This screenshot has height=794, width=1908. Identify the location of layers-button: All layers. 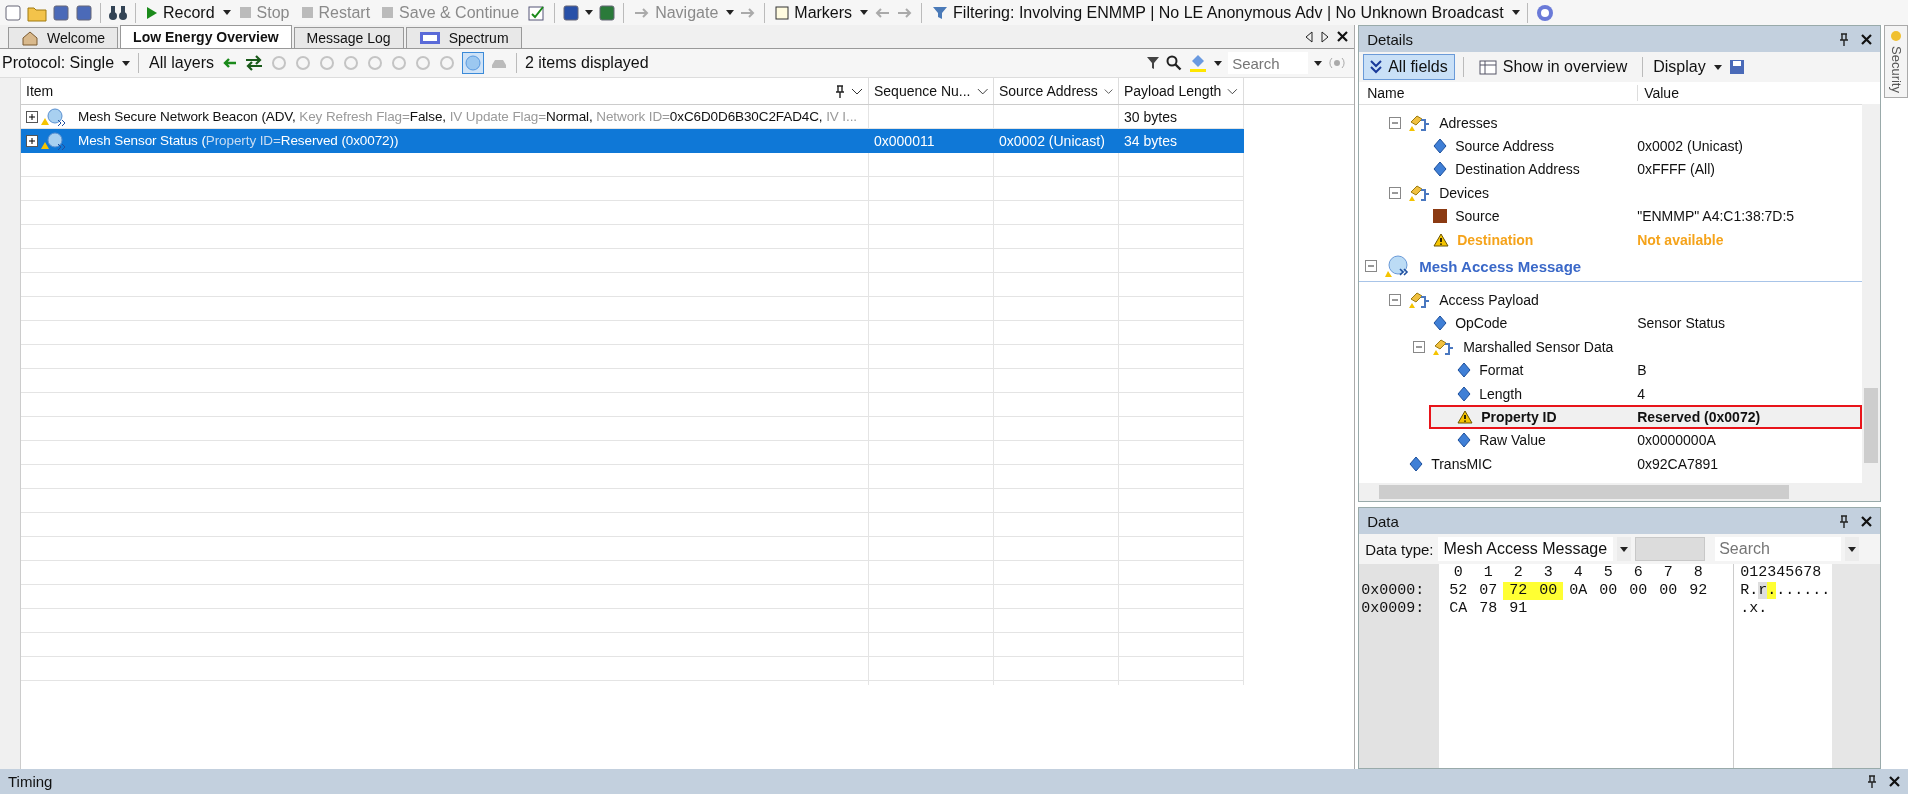
(181, 63).